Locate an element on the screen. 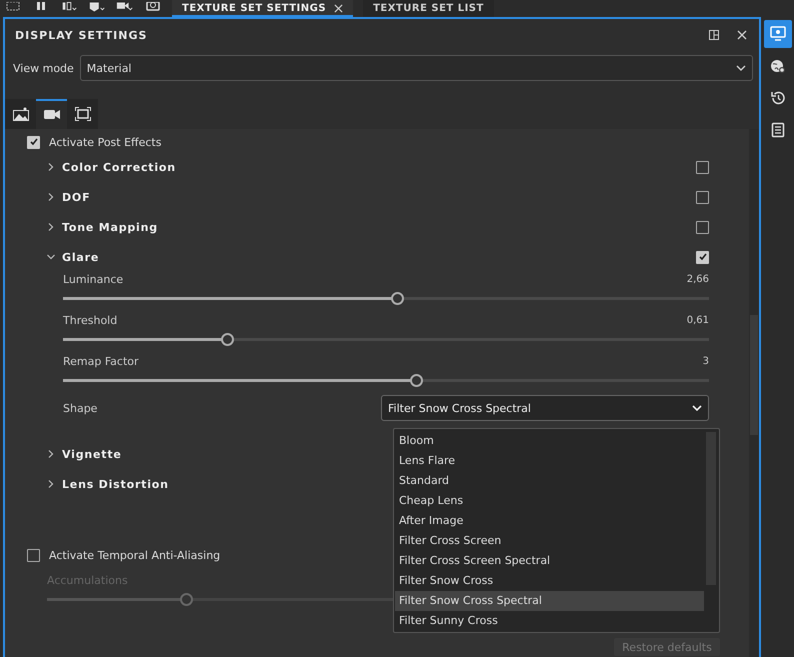 The image size is (794, 657). slider-value: 2,66 is located at coordinates (697, 279).